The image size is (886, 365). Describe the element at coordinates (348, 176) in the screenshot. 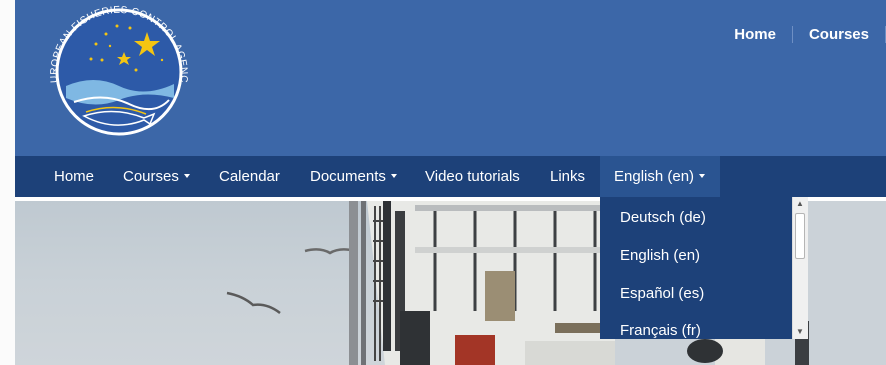

I see `nav-documents-label: Documents` at that location.